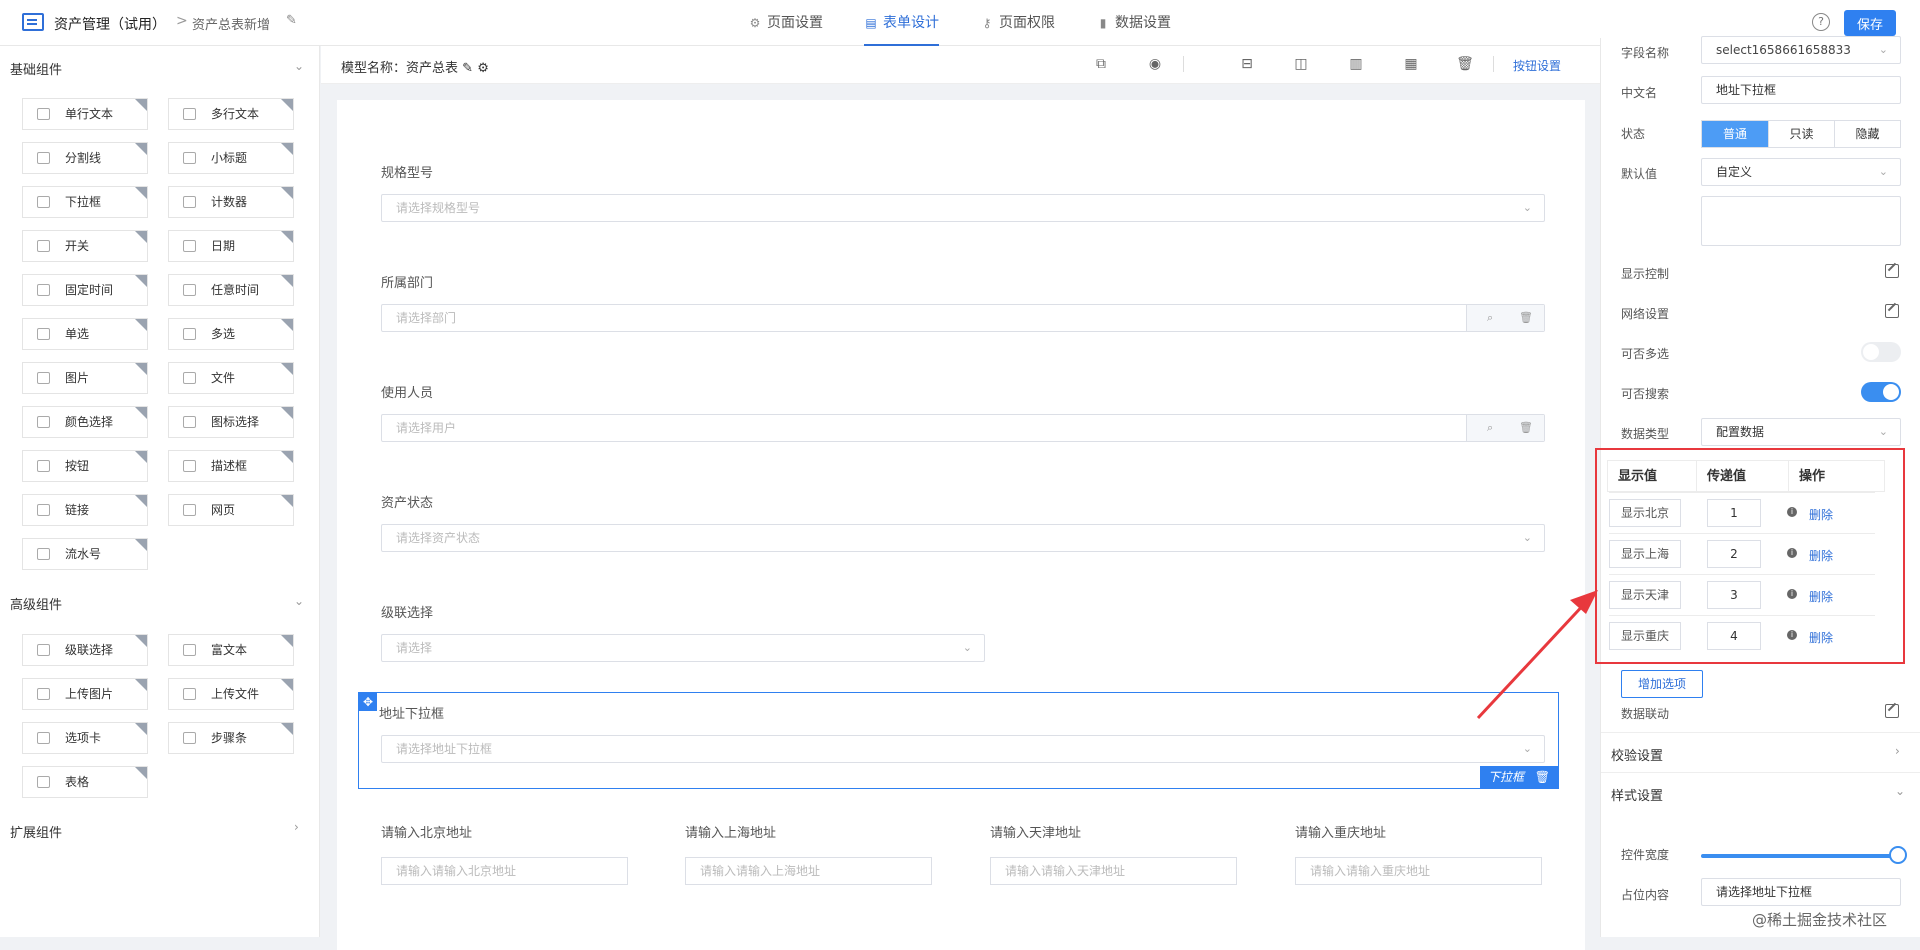  I want to click on component-item: 多行文本, so click(231, 114).